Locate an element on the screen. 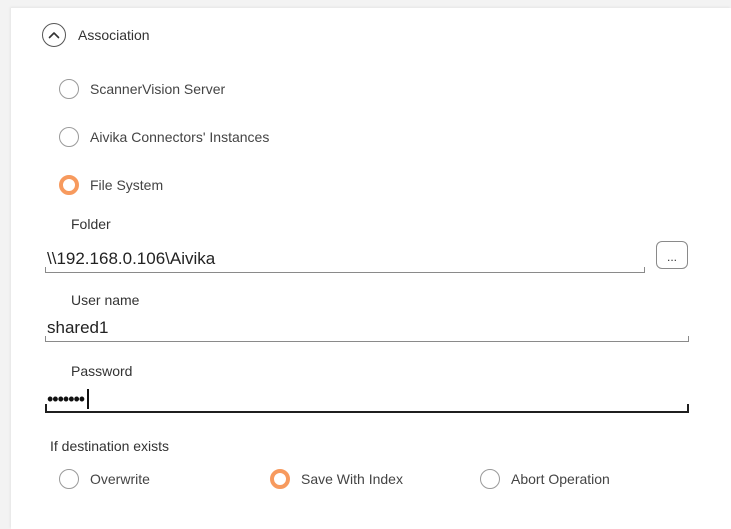 The height and width of the screenshot is (529, 731). password-input: ••••••• is located at coordinates (68, 399).